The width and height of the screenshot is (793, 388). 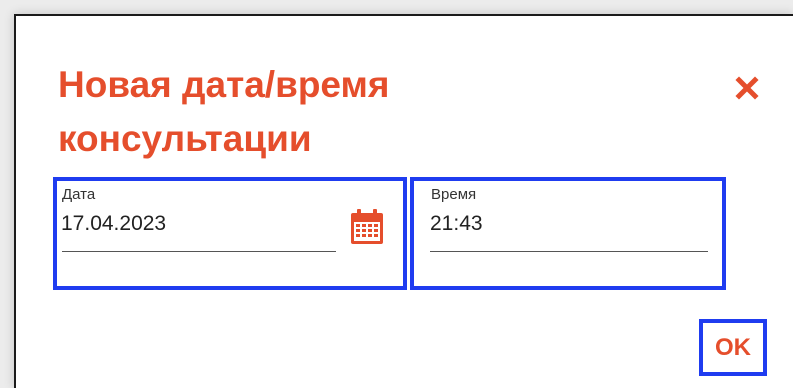 I want to click on time-field-label: Время, so click(x=454, y=194).